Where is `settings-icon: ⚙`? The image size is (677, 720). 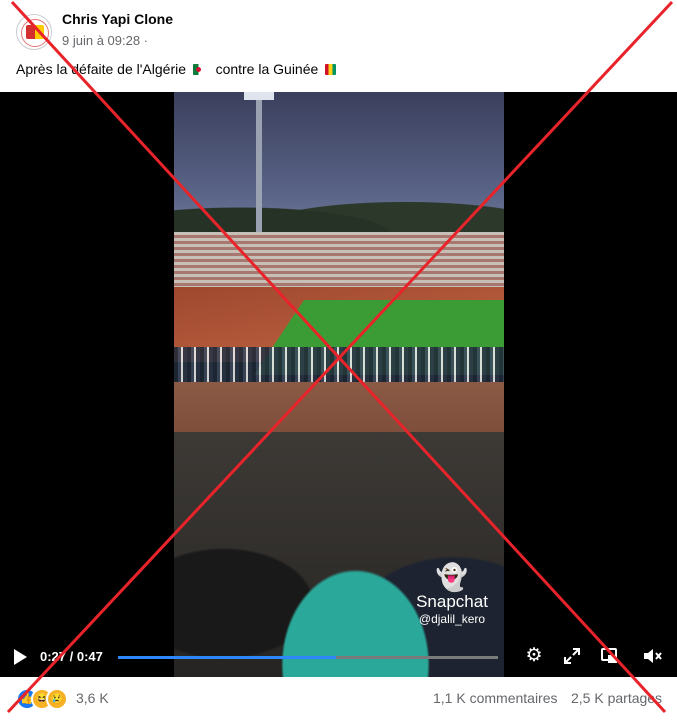
settings-icon: ⚙ is located at coordinates (534, 656).